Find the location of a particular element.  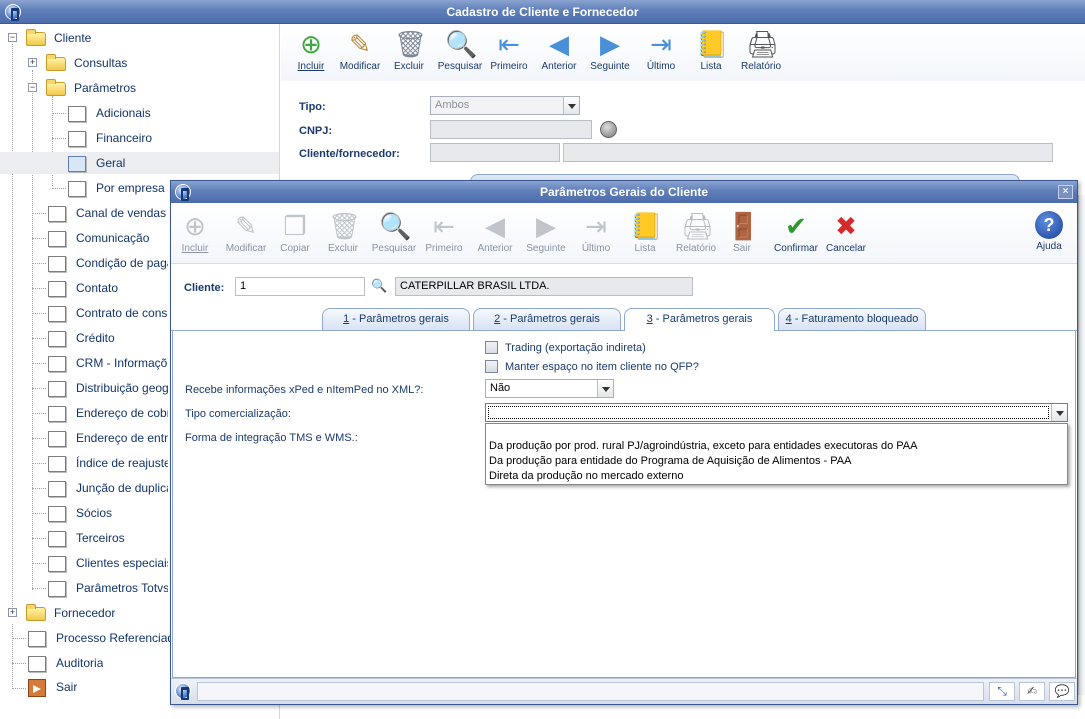

collapse-cliente-toggle: − is located at coordinates (12, 37).